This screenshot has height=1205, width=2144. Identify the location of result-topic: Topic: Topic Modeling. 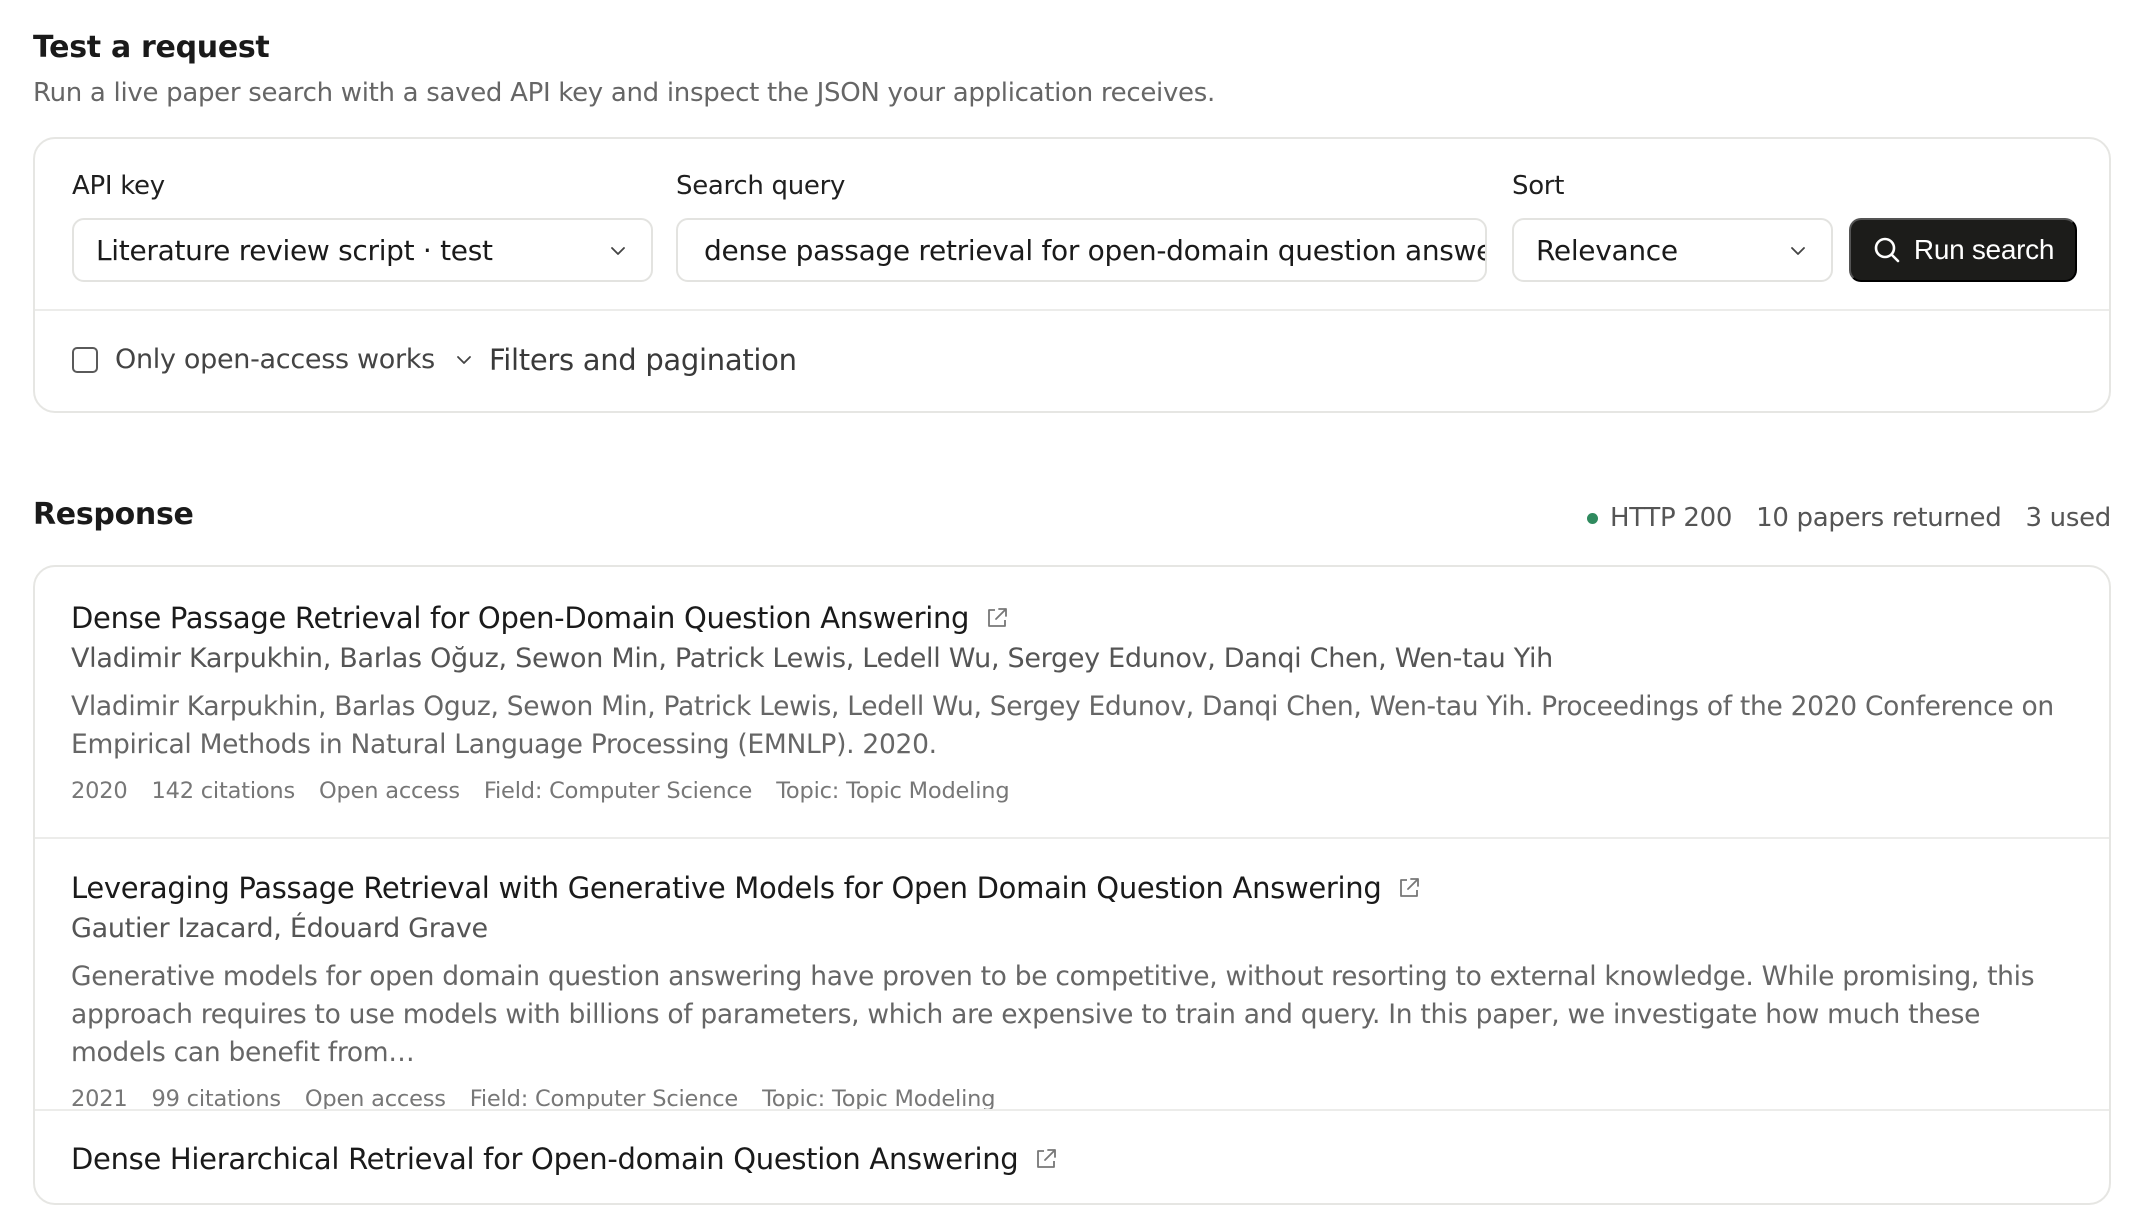
(893, 791).